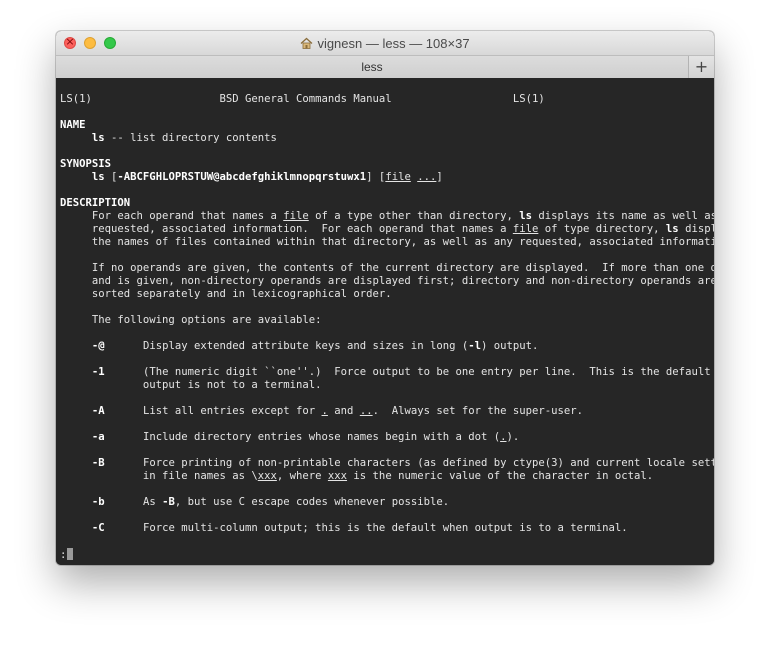 This screenshot has width=770, height=646. I want to click on name-heading: NAME, so click(73, 125).